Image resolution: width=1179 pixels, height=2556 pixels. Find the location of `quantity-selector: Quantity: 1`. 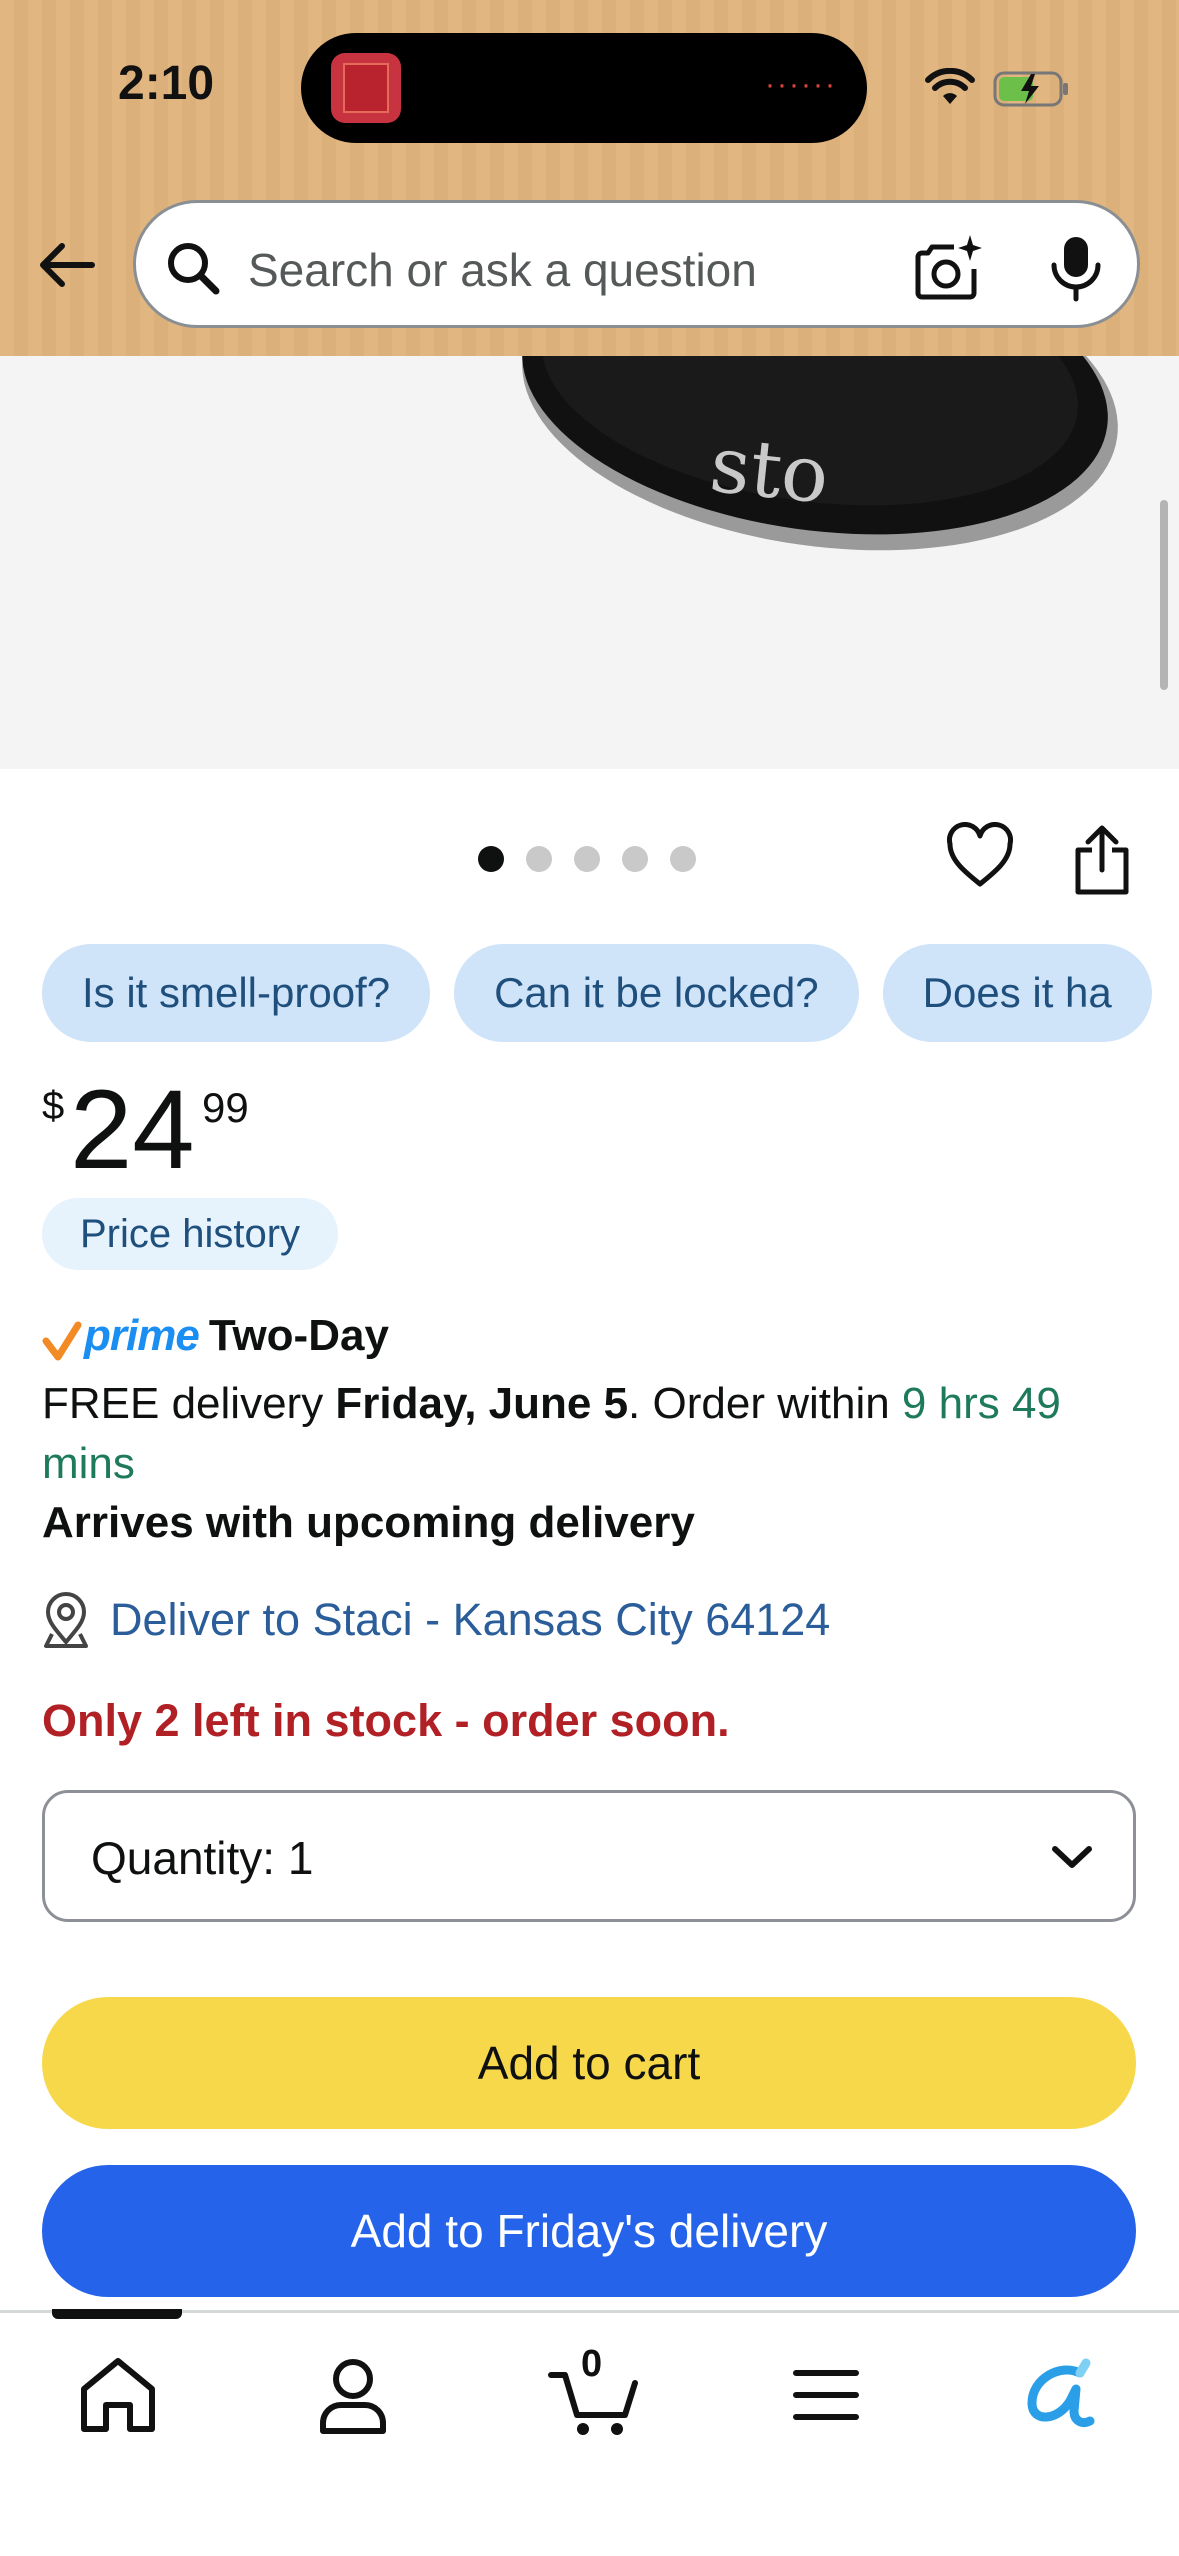

quantity-selector: Quantity: 1 is located at coordinates (589, 1856).